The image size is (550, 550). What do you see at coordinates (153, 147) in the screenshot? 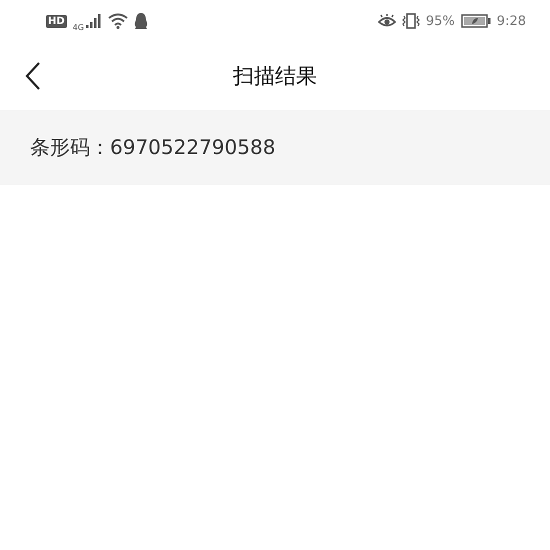
I see `barcode-text: 条形码：6970522790588` at bounding box center [153, 147].